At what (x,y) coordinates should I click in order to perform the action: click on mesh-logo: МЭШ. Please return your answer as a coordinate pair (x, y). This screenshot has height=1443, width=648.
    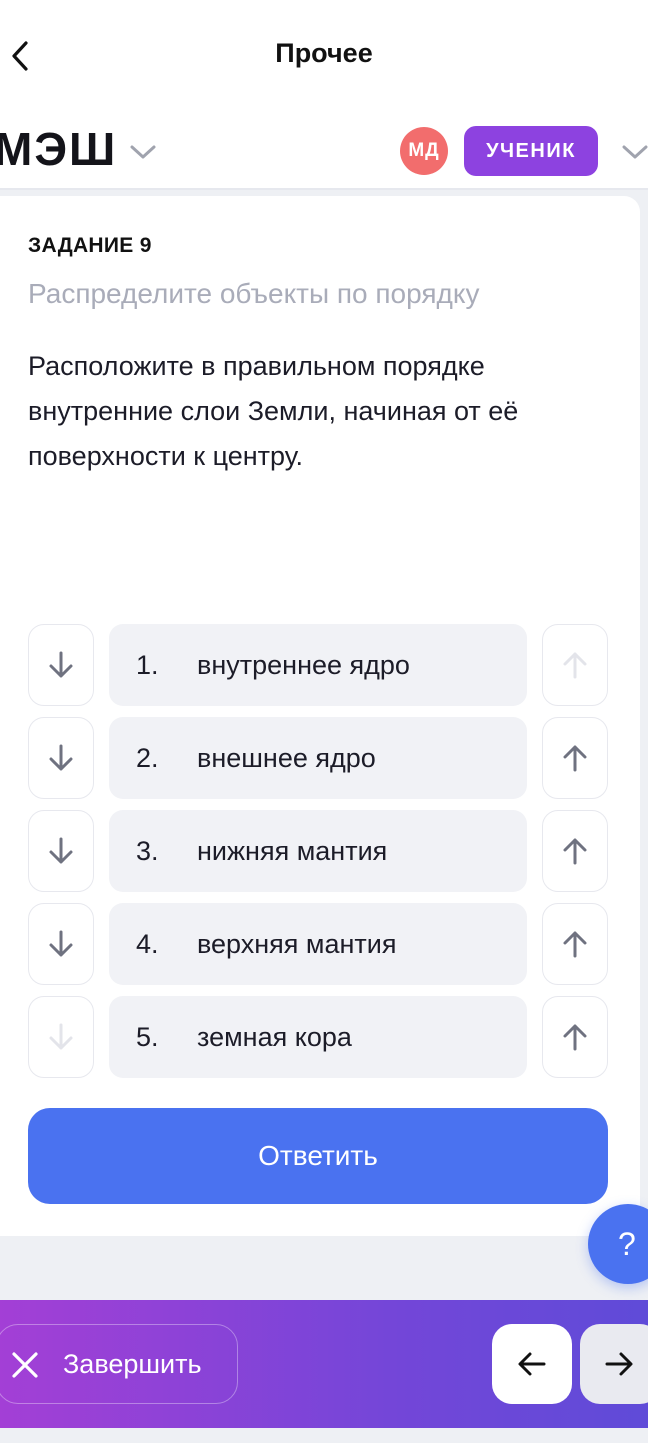
    Looking at the image, I should click on (58, 149).